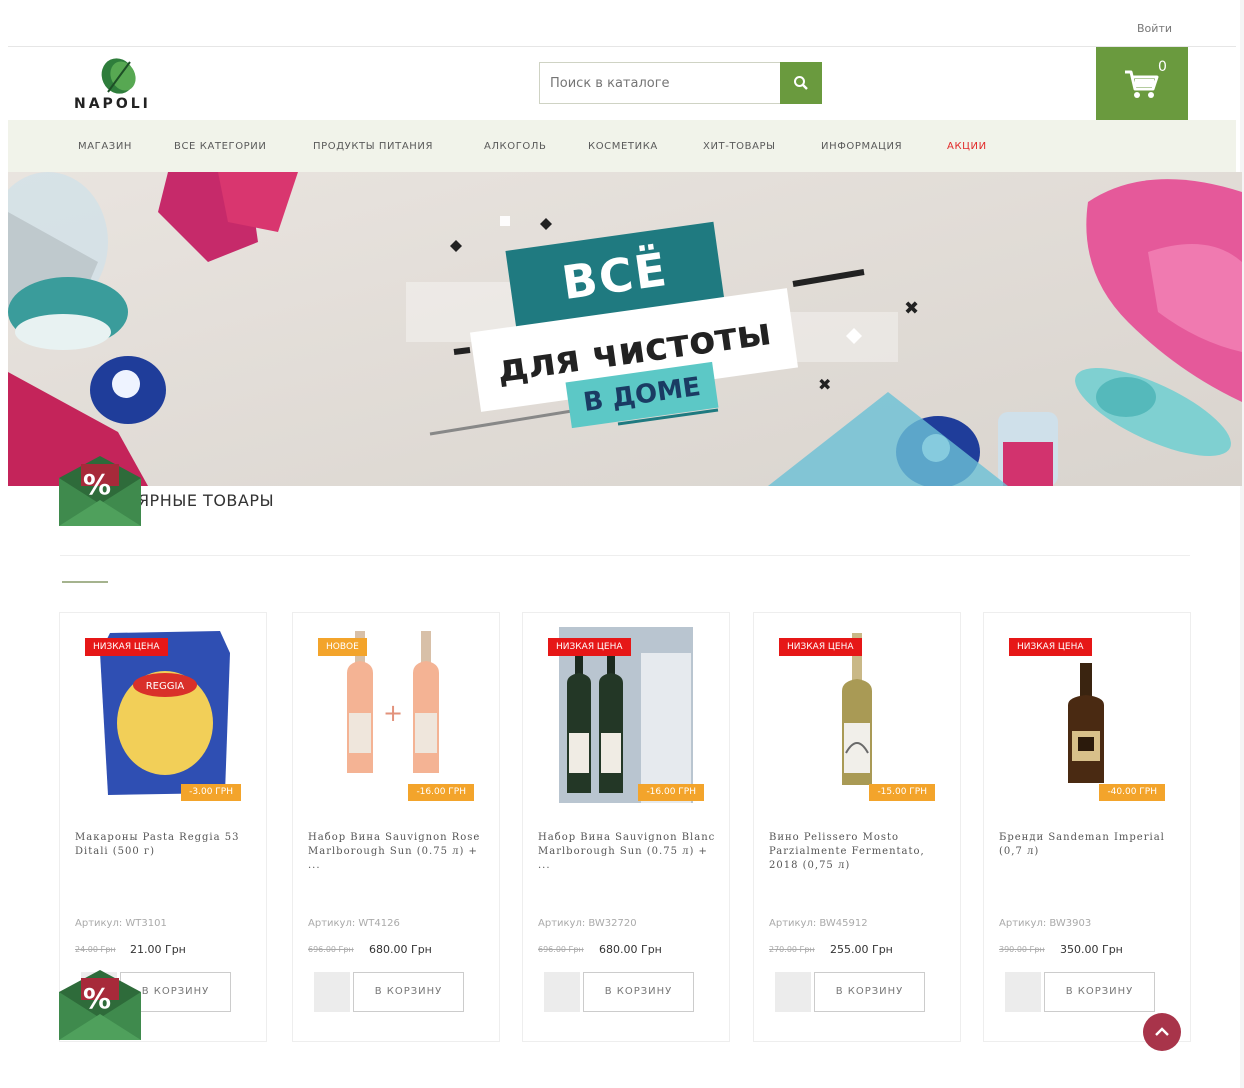  I want to click on discount-badge: -15.00 ГРН, so click(902, 792).